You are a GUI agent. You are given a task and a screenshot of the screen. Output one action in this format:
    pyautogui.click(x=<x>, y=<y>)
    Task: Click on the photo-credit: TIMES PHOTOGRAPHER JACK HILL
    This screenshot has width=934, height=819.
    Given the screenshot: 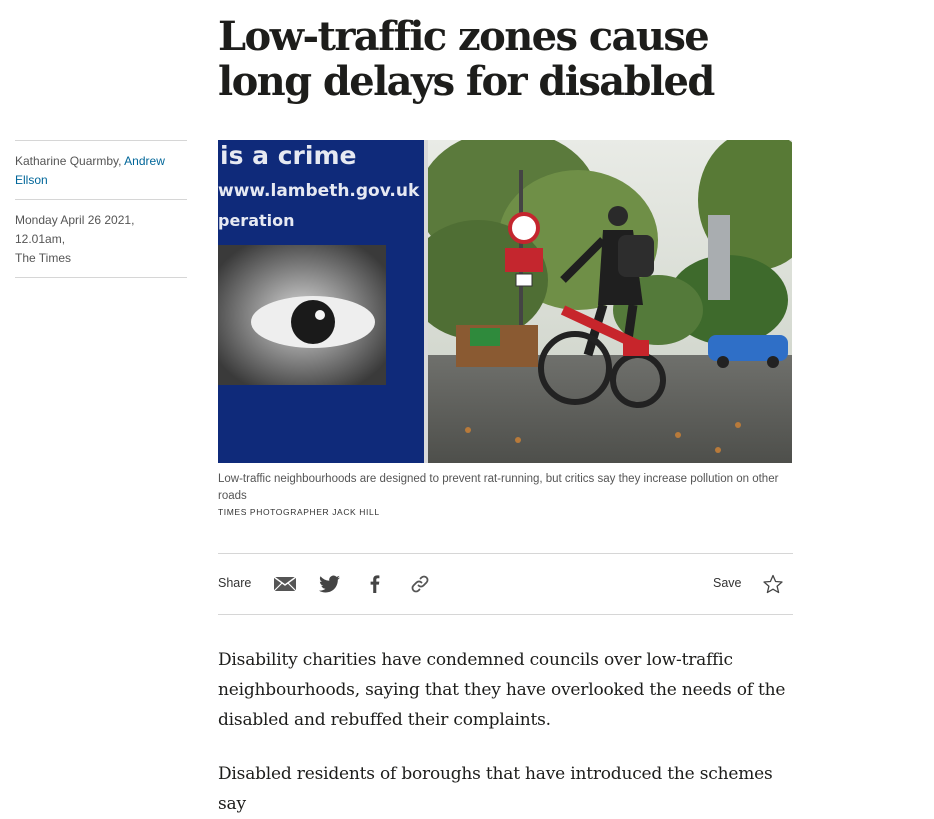 What is the action you would take?
    pyautogui.click(x=299, y=512)
    